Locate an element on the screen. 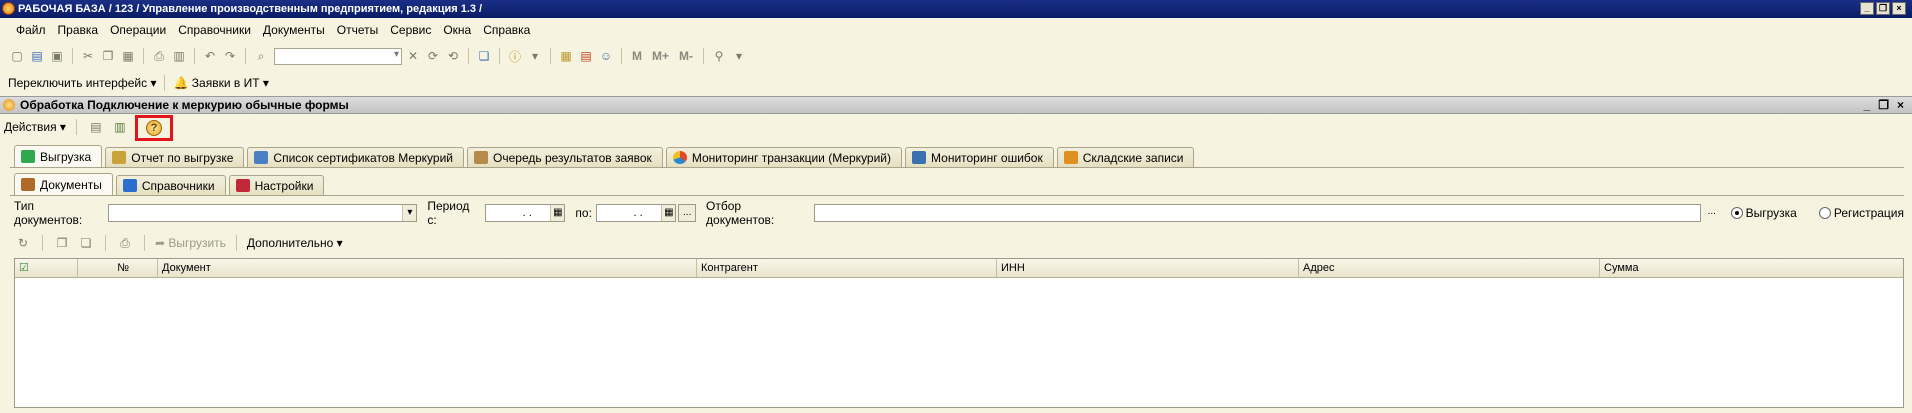 The image size is (1912, 413). menu-documents: Документы is located at coordinates (294, 30).